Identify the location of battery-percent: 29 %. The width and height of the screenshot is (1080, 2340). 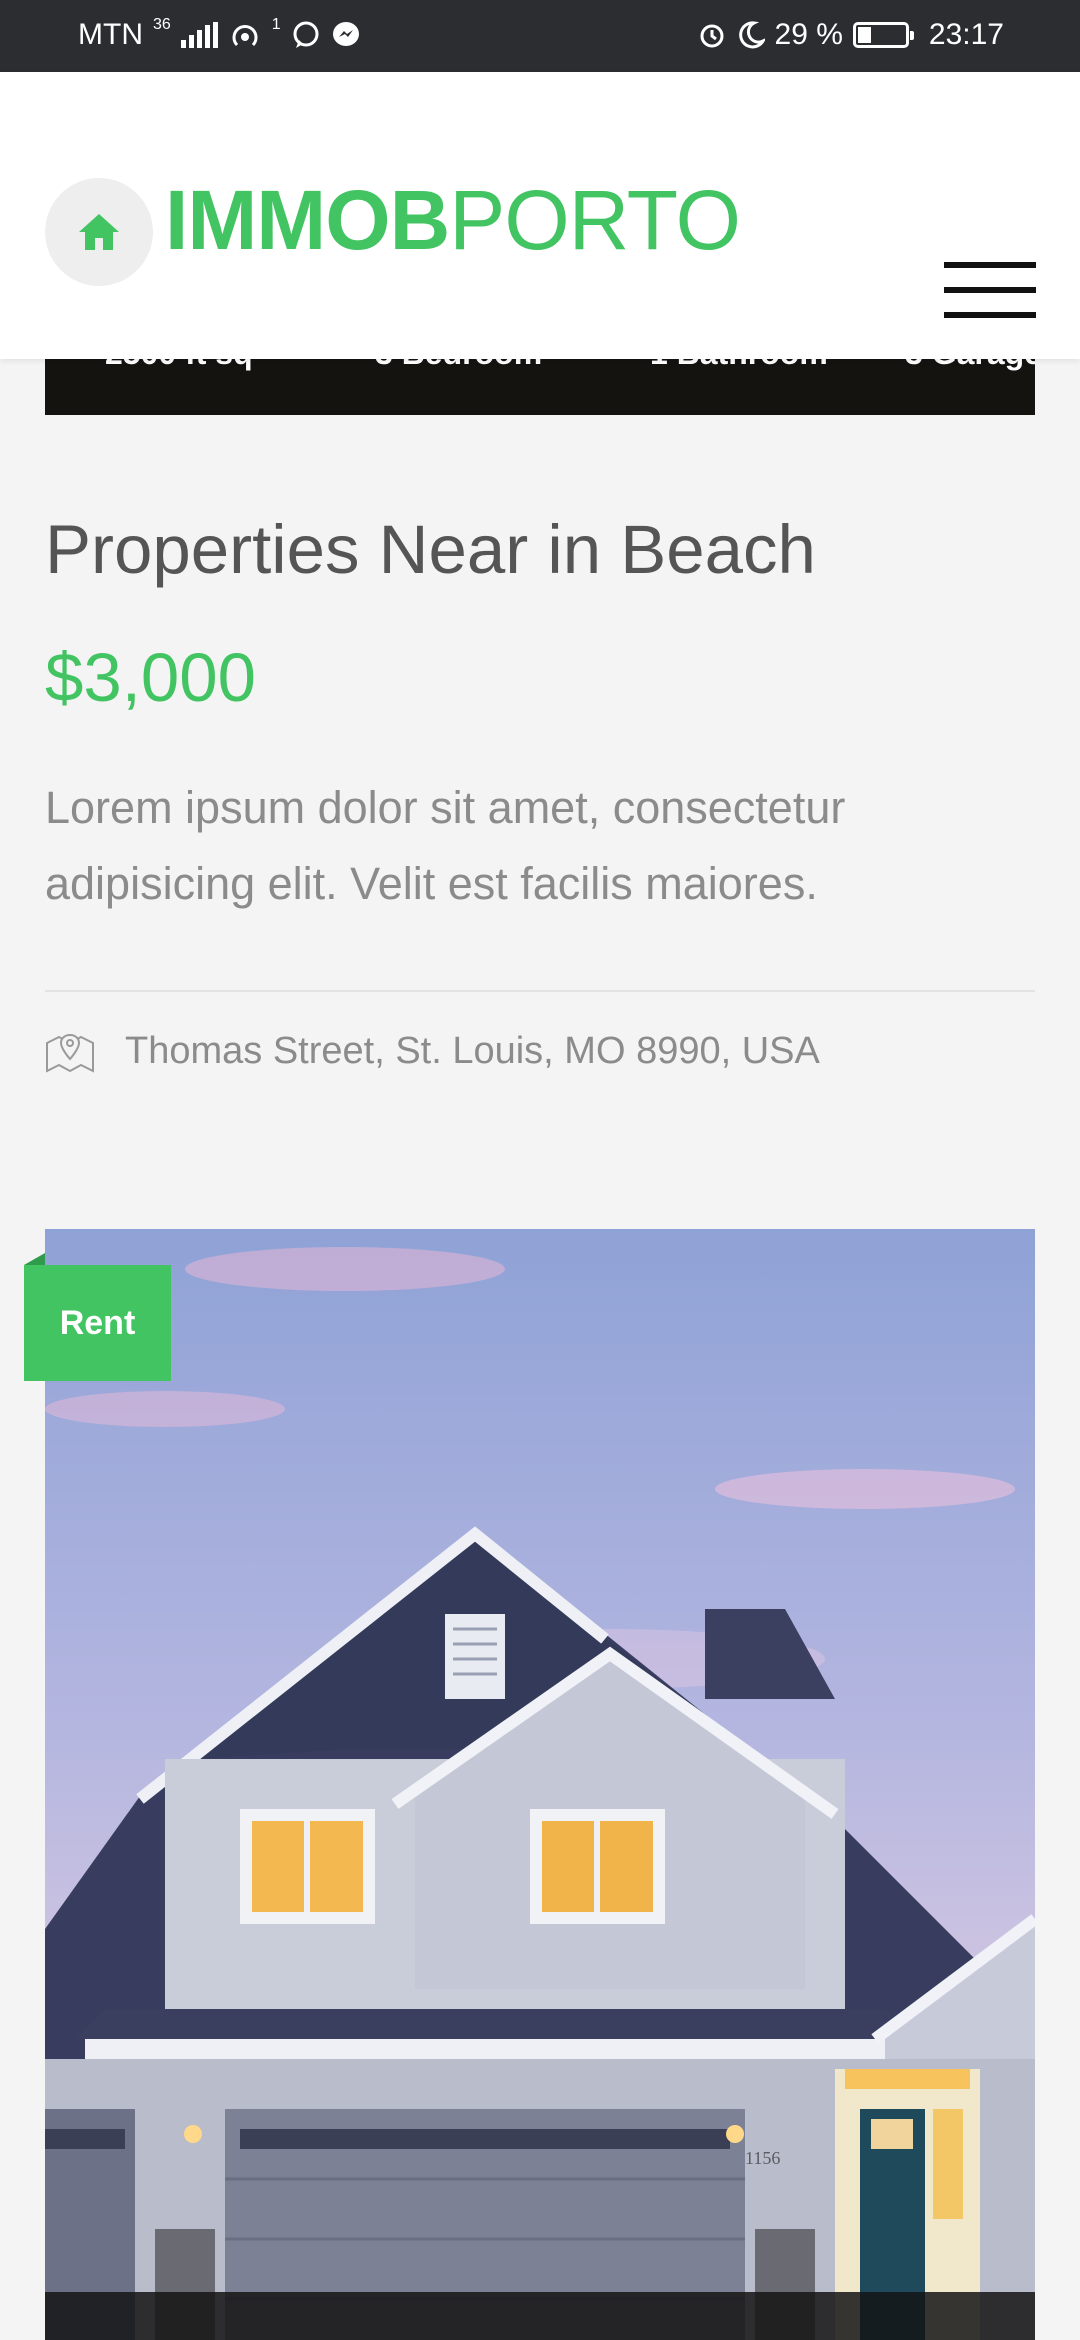
(808, 34).